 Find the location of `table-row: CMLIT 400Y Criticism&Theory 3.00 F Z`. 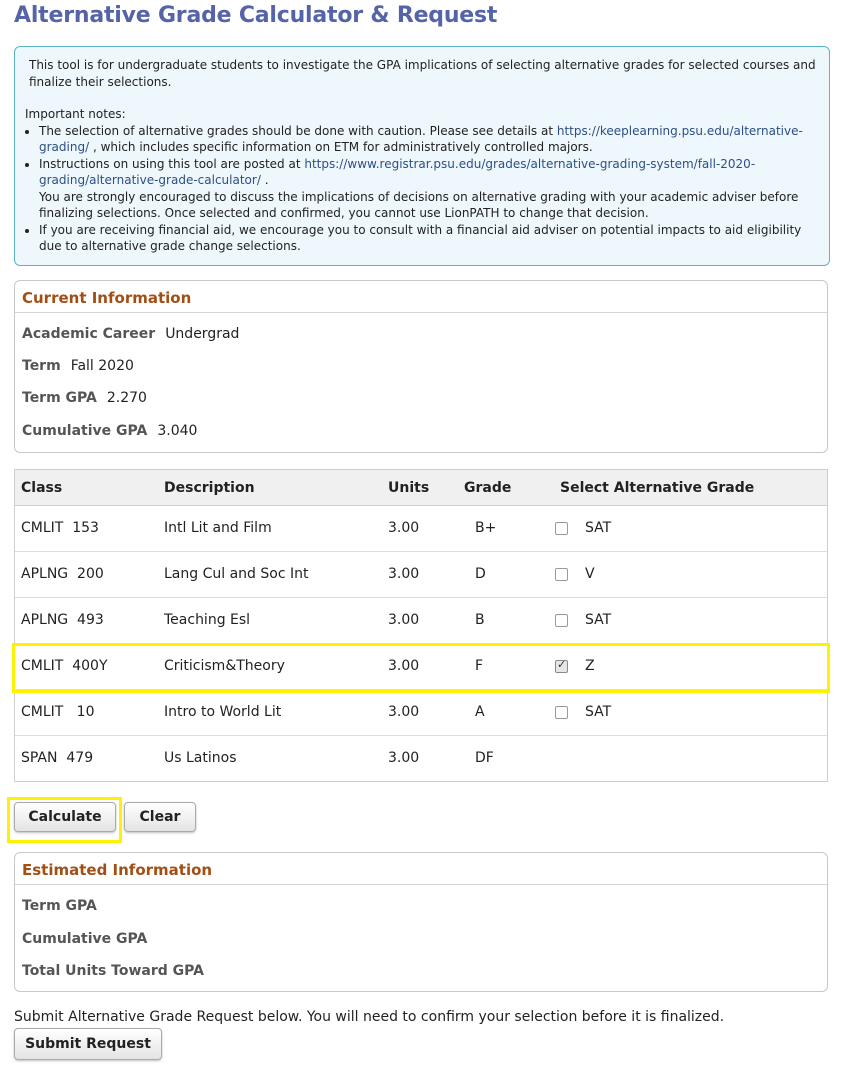

table-row: CMLIT 400Y Criticism&Theory 3.00 F Z is located at coordinates (421, 667).